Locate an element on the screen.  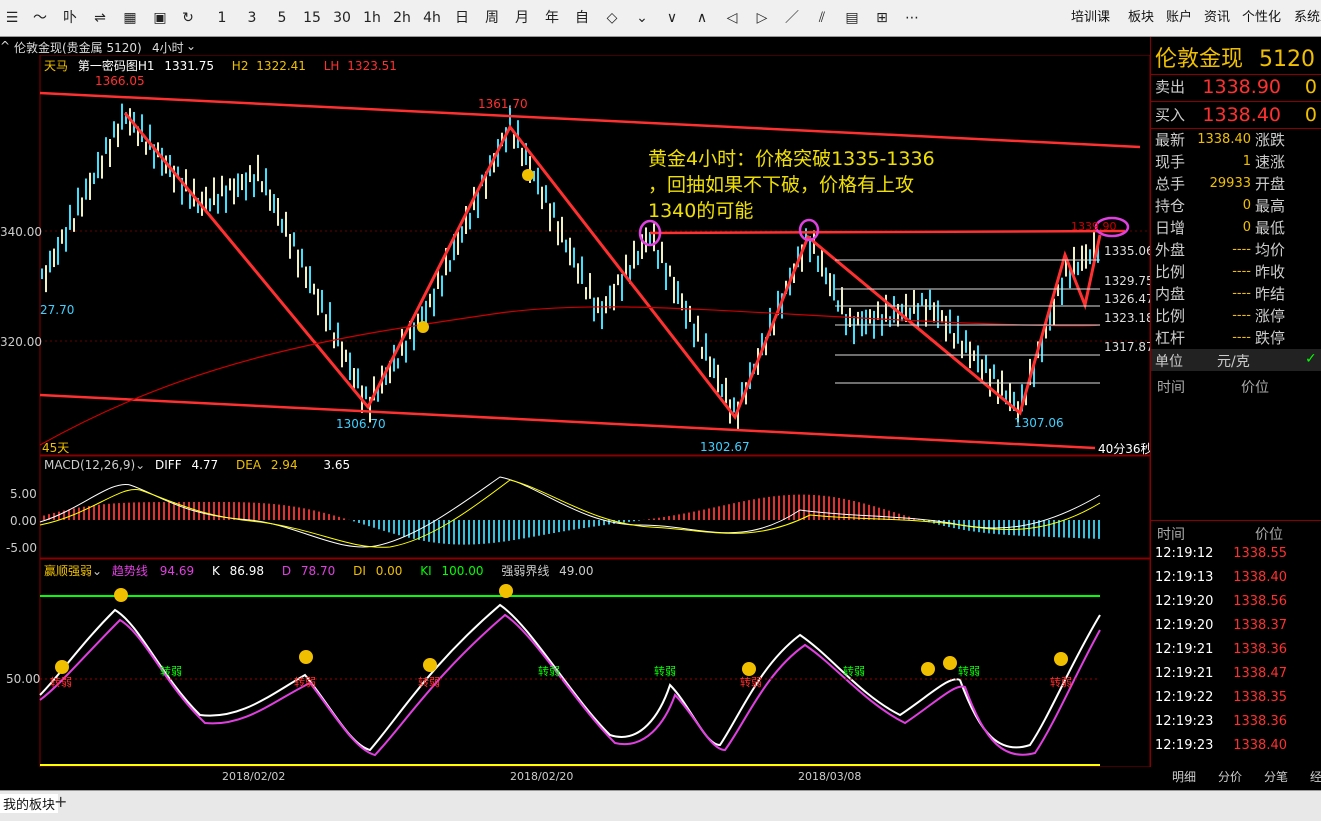
tick-row: 12:19:20 1338.56 is located at coordinates (1236, 602).